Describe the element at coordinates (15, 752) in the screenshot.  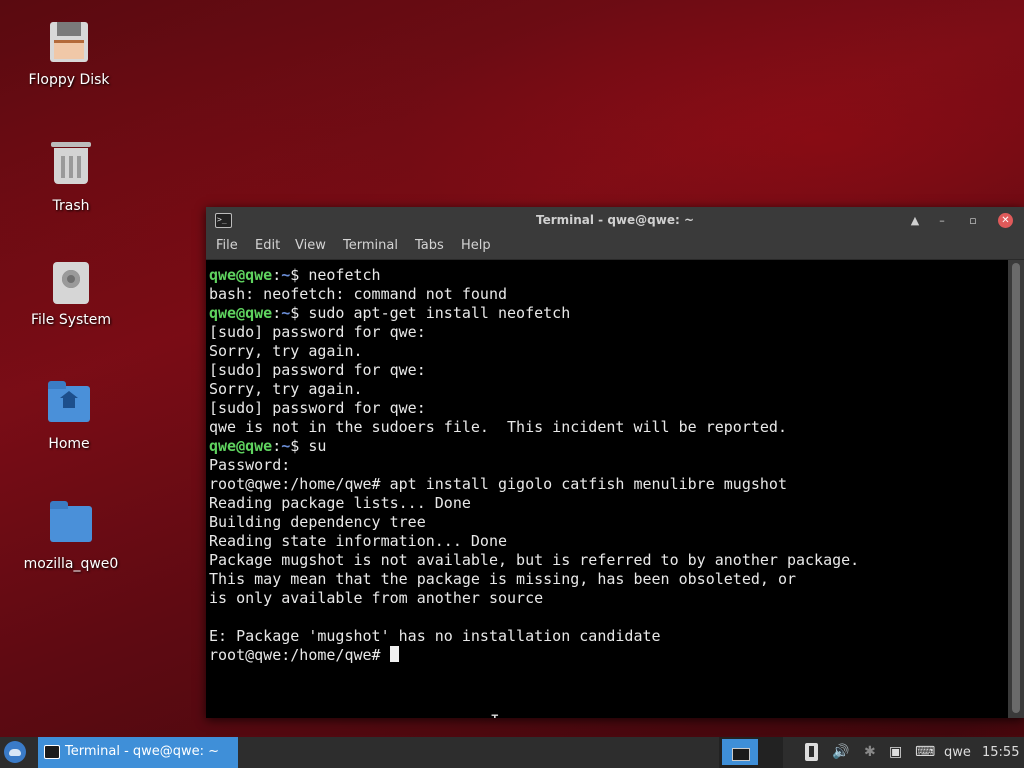
I see `app-menu-icon` at that location.